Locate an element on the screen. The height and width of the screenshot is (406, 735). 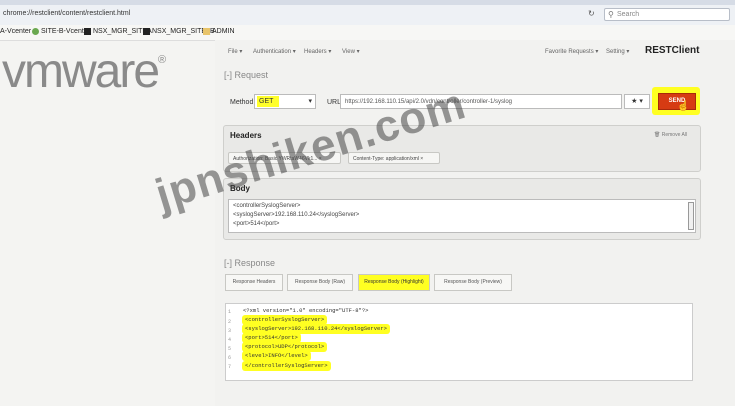
menu-file: File ▾ is located at coordinates (235, 51).